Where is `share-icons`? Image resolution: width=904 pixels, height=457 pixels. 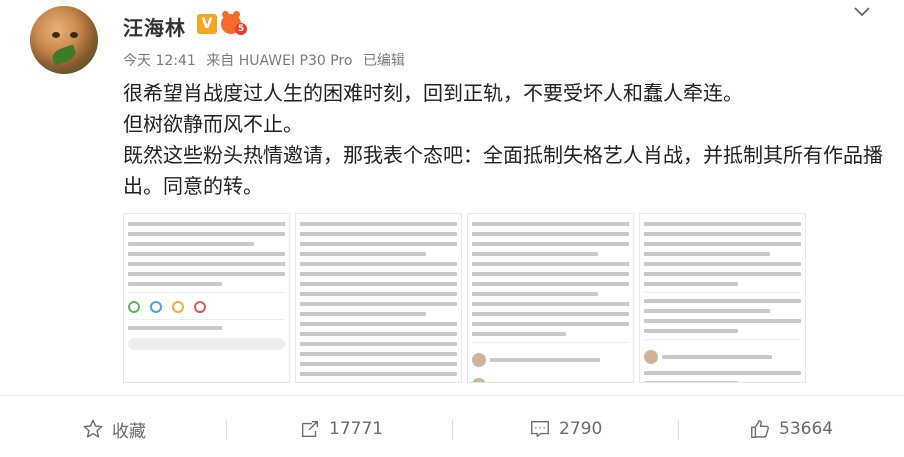
share-icons is located at coordinates (206, 307).